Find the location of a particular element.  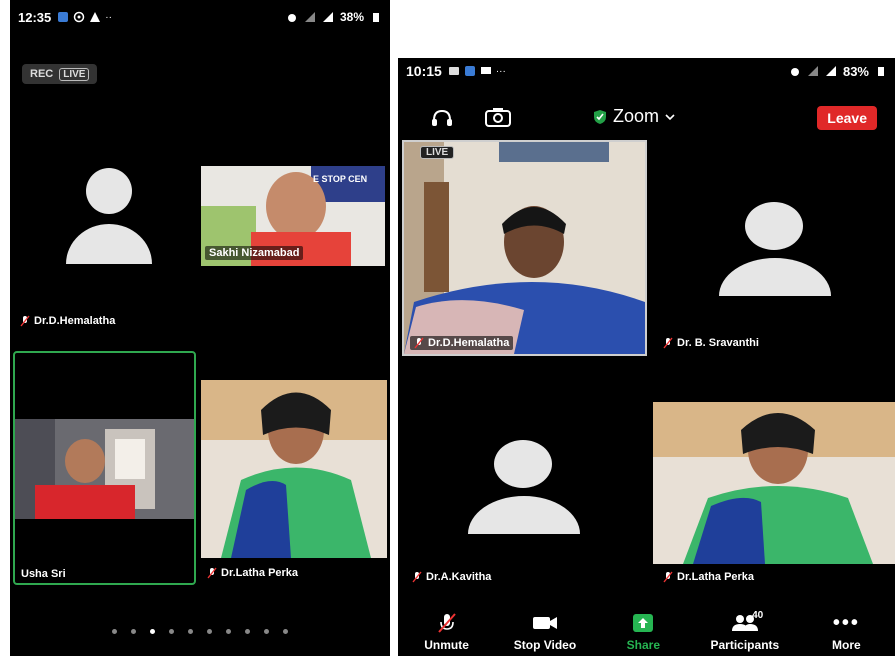

more-dots-icon: ••• is located at coordinates (846, 622).